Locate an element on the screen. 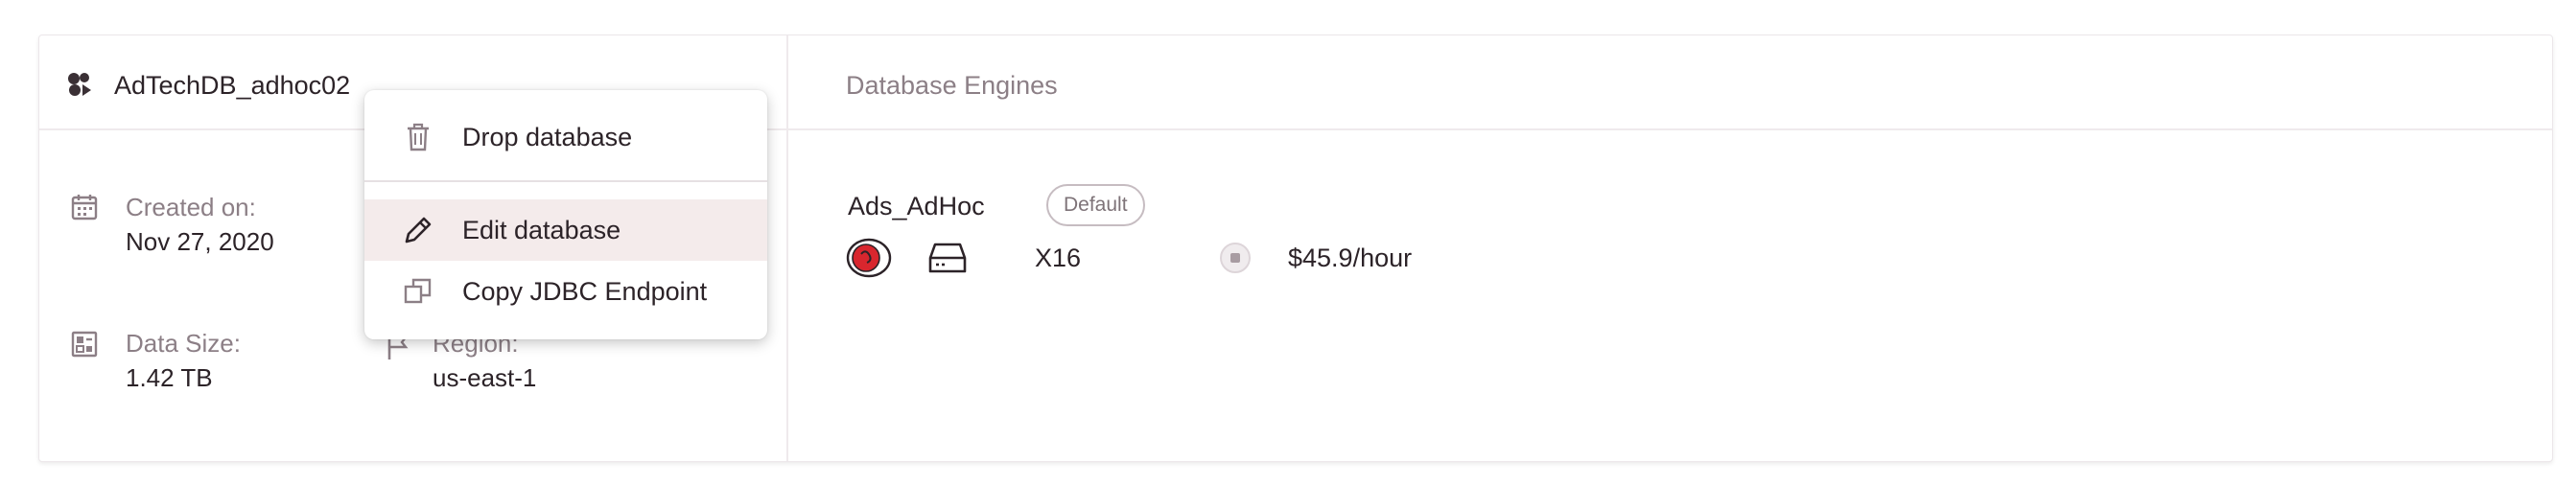 Image resolution: width=2576 pixels, height=487 pixels. pencil-icon is located at coordinates (418, 230).